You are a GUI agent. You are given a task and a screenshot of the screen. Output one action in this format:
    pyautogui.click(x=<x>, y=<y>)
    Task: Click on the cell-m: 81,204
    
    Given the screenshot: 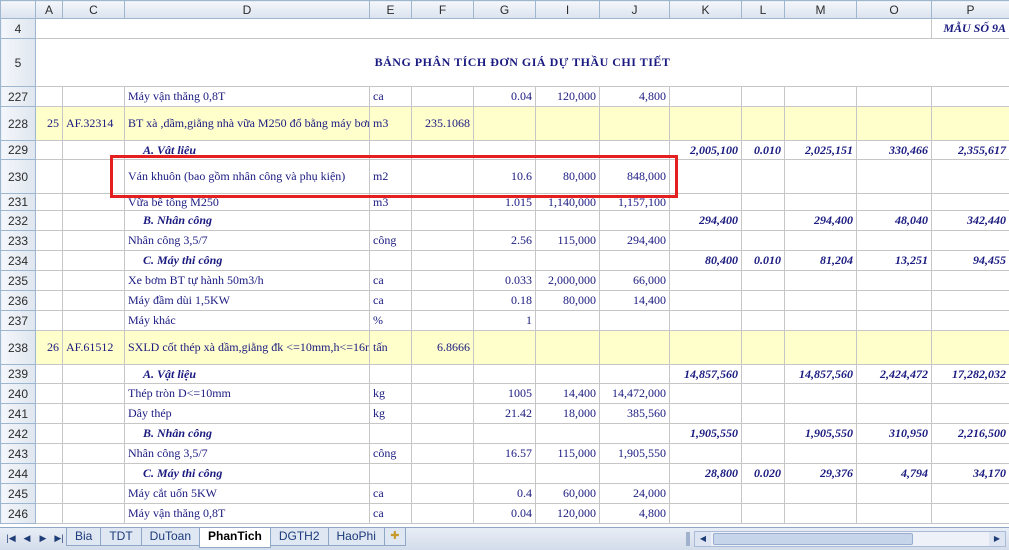 What is the action you would take?
    pyautogui.click(x=820, y=260)
    